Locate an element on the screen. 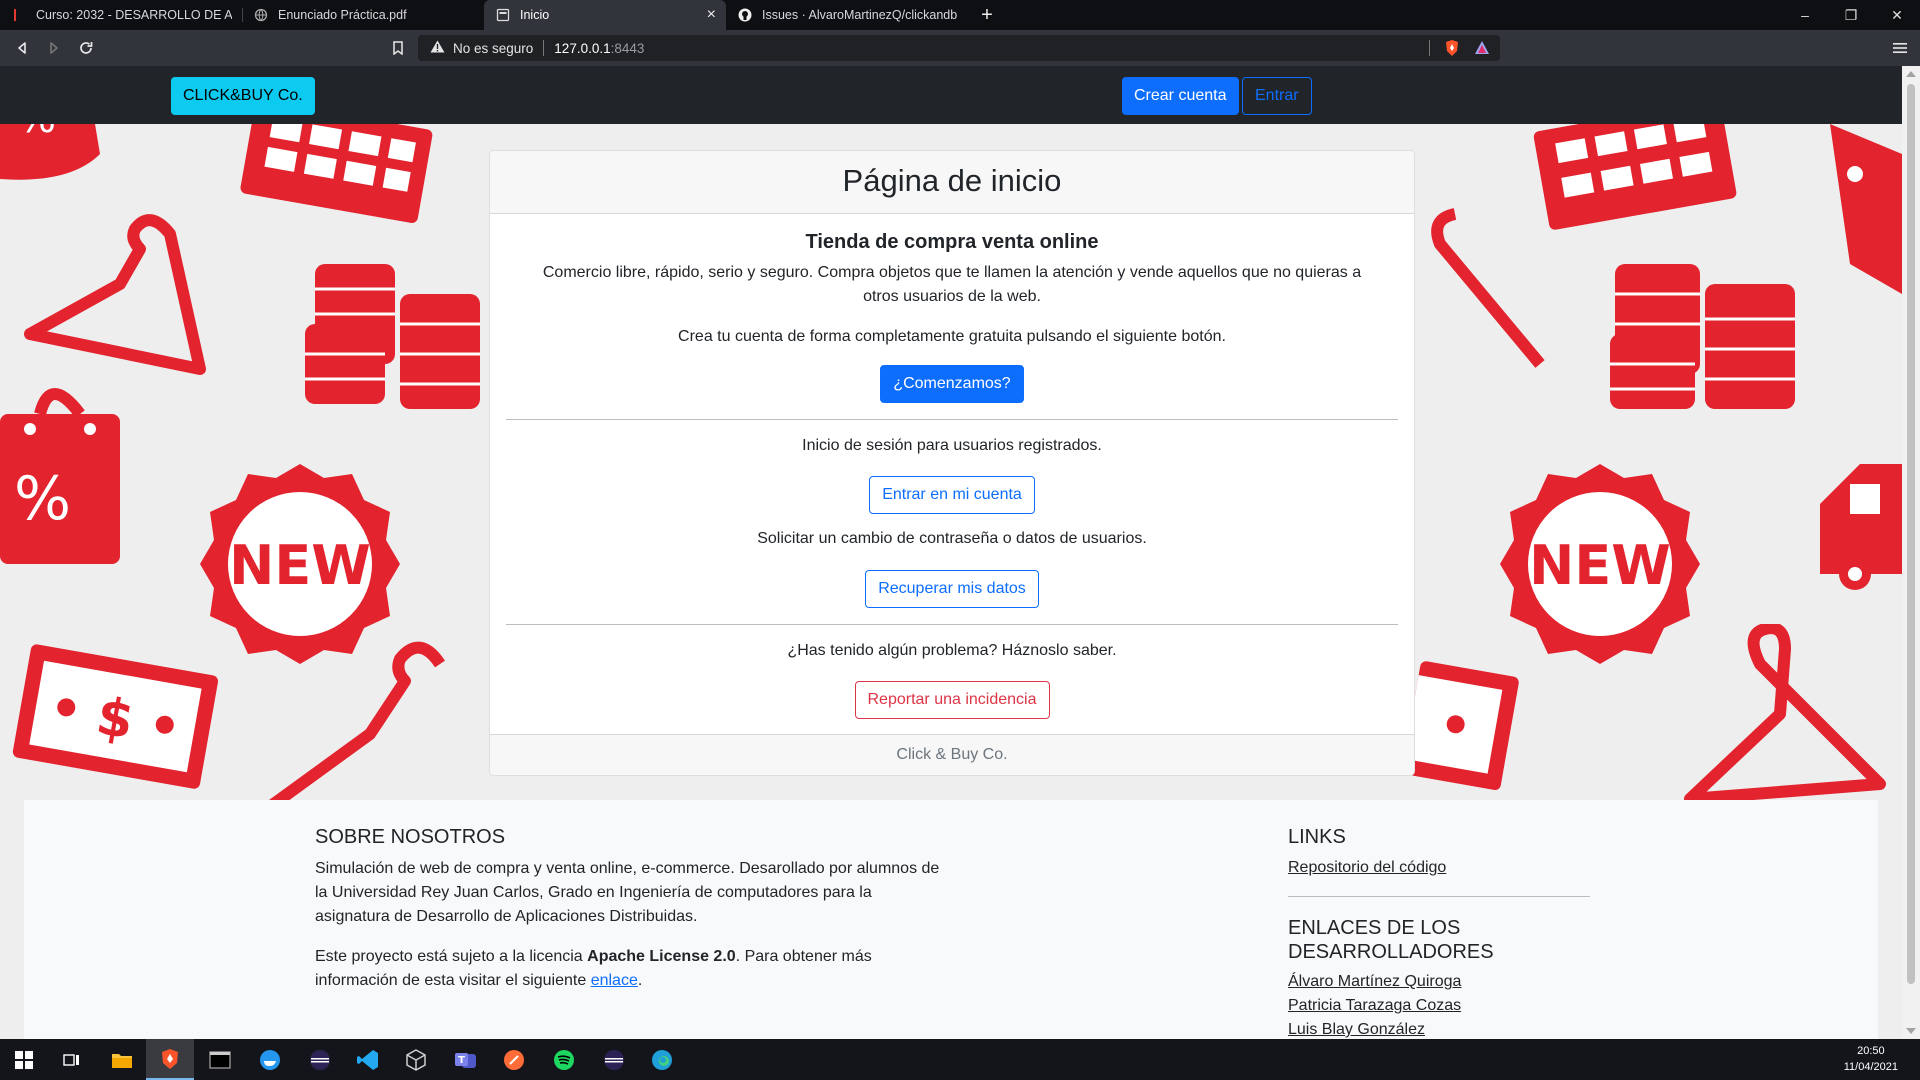 Image resolution: width=1920 pixels, height=1080 pixels. ticket-icon is located at coordinates (1464, 726).